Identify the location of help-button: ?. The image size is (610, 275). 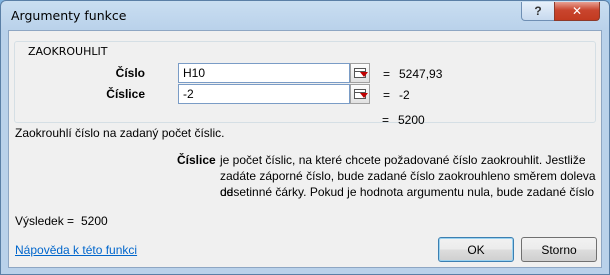
(538, 11).